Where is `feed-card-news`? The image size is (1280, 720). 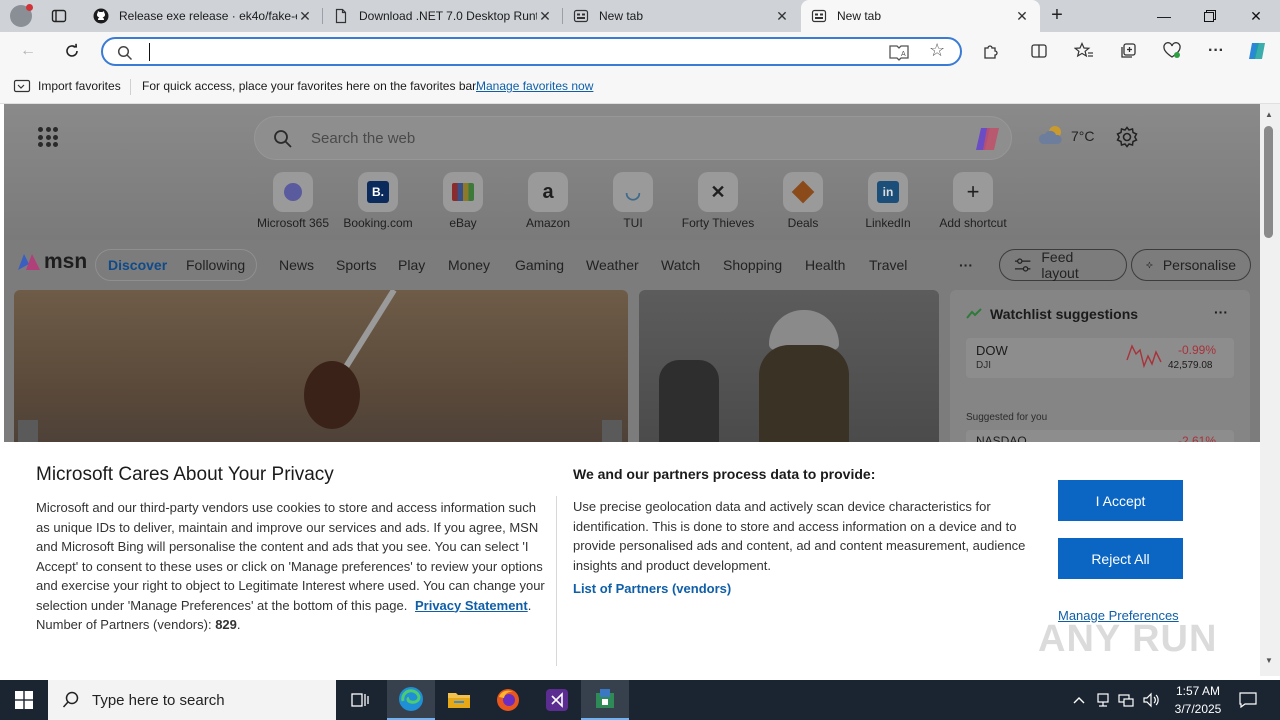 feed-card-news is located at coordinates (789, 370).